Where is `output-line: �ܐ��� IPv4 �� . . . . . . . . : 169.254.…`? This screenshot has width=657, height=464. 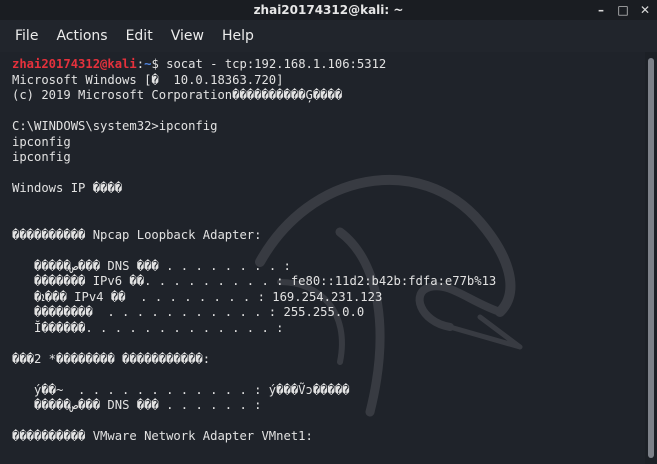
output-line: �ܐ��� IPv4 �� . . . . . . . . : 169.254.… is located at coordinates (197, 296).